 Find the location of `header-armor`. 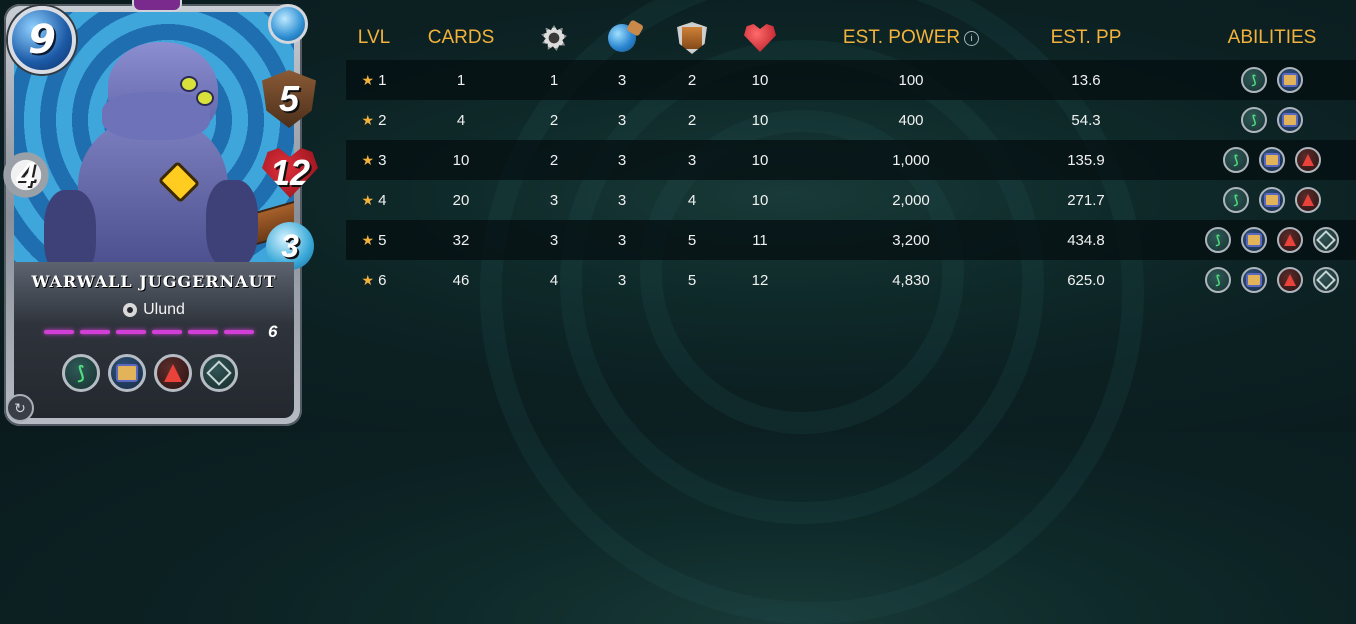

header-armor is located at coordinates (692, 38).